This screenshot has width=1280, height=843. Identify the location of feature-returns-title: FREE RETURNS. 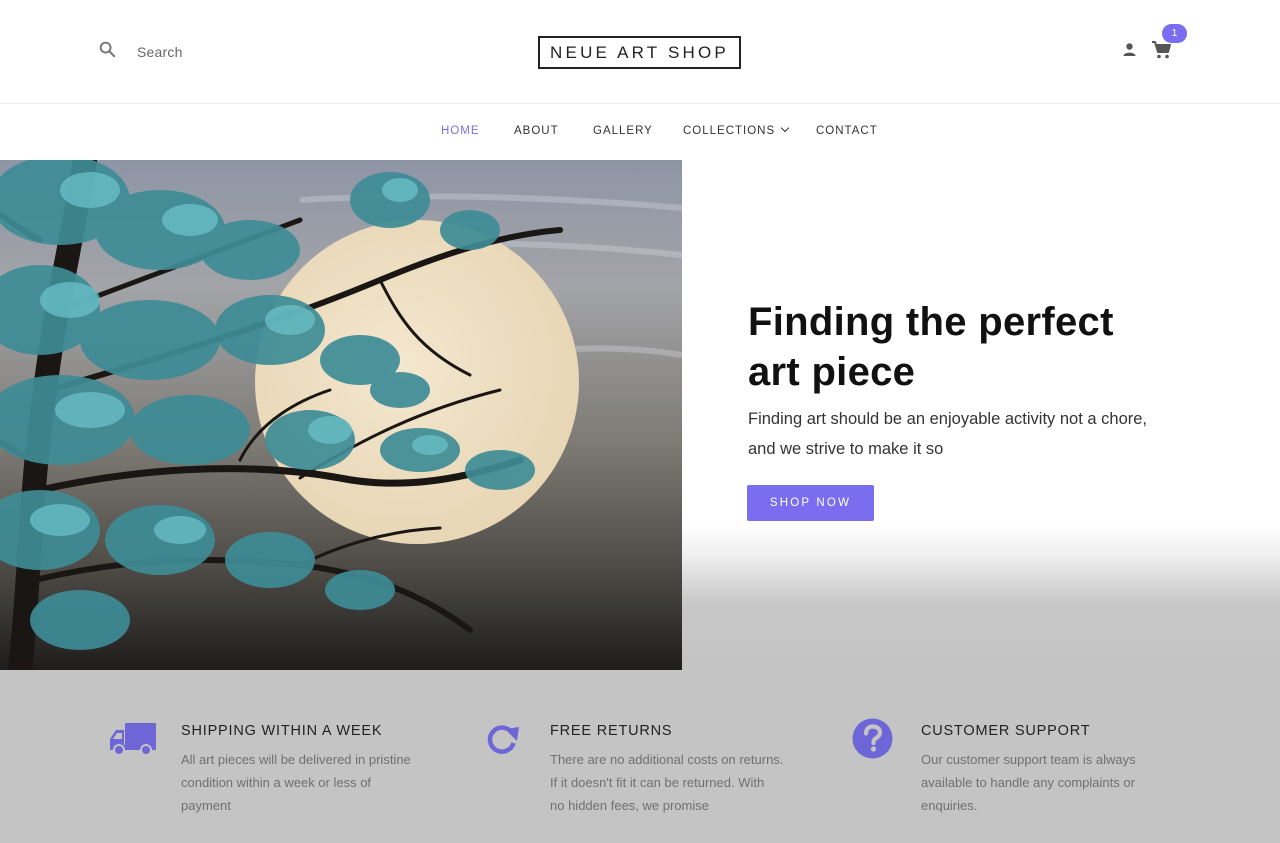
(611, 731).